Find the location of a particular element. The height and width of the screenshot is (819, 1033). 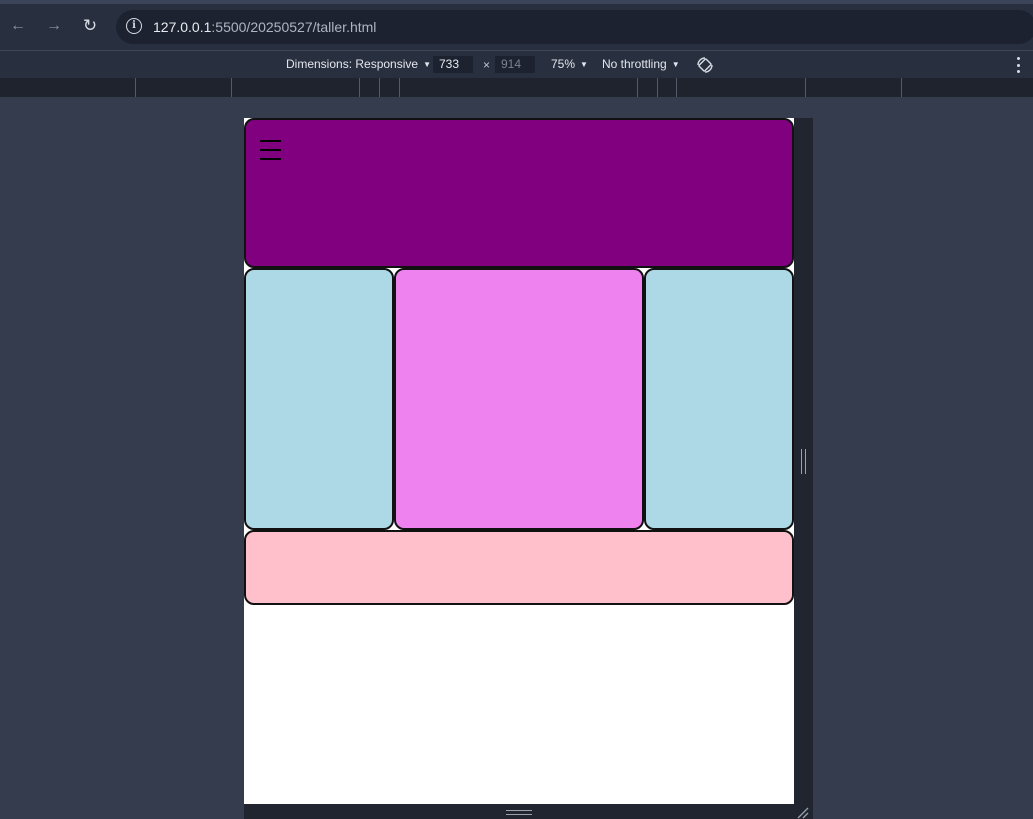

address-bar: i 127.0.0.1:5500/20250527/taller.html is located at coordinates (574, 27).